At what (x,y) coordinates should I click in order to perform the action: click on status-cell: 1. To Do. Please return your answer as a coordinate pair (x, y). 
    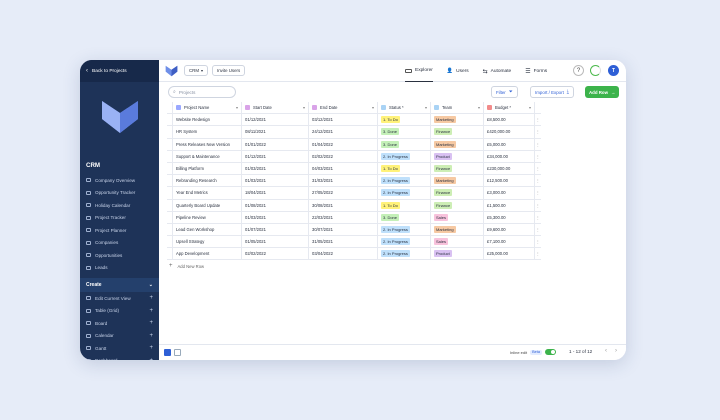
    Looking at the image, I should click on (404, 205).